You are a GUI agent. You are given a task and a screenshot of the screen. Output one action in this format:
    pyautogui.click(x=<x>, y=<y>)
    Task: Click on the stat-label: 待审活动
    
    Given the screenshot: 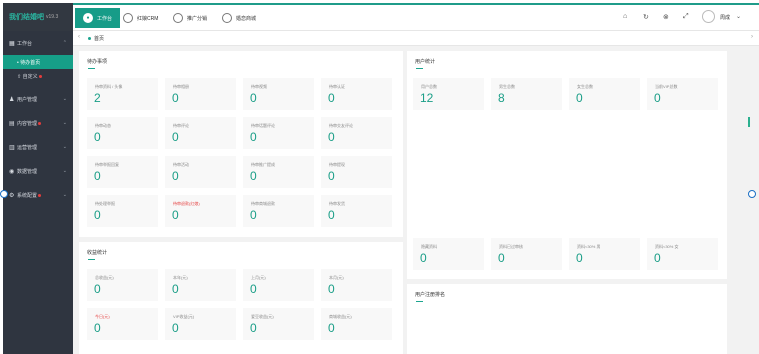 What is the action you would take?
    pyautogui.click(x=181, y=164)
    